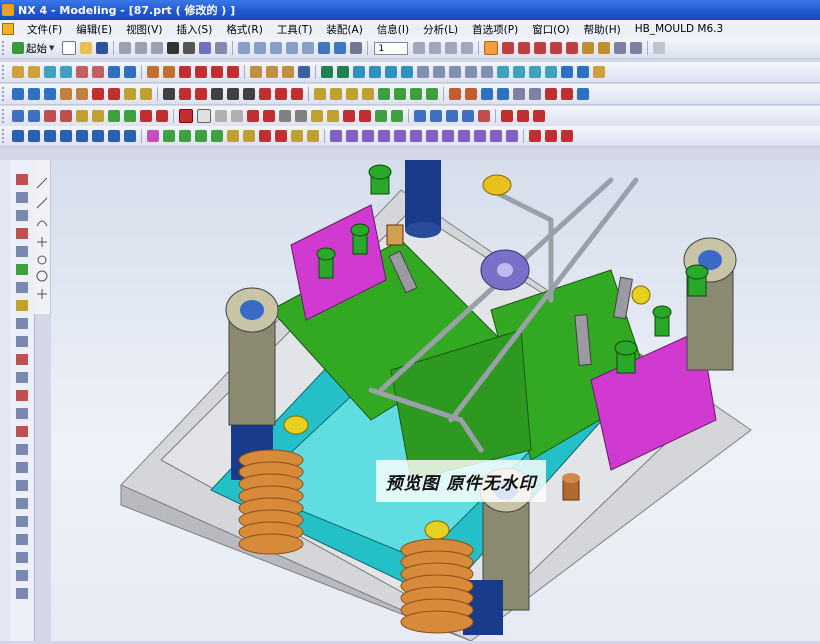  I want to click on hb-screw-icon, so click(420, 116).